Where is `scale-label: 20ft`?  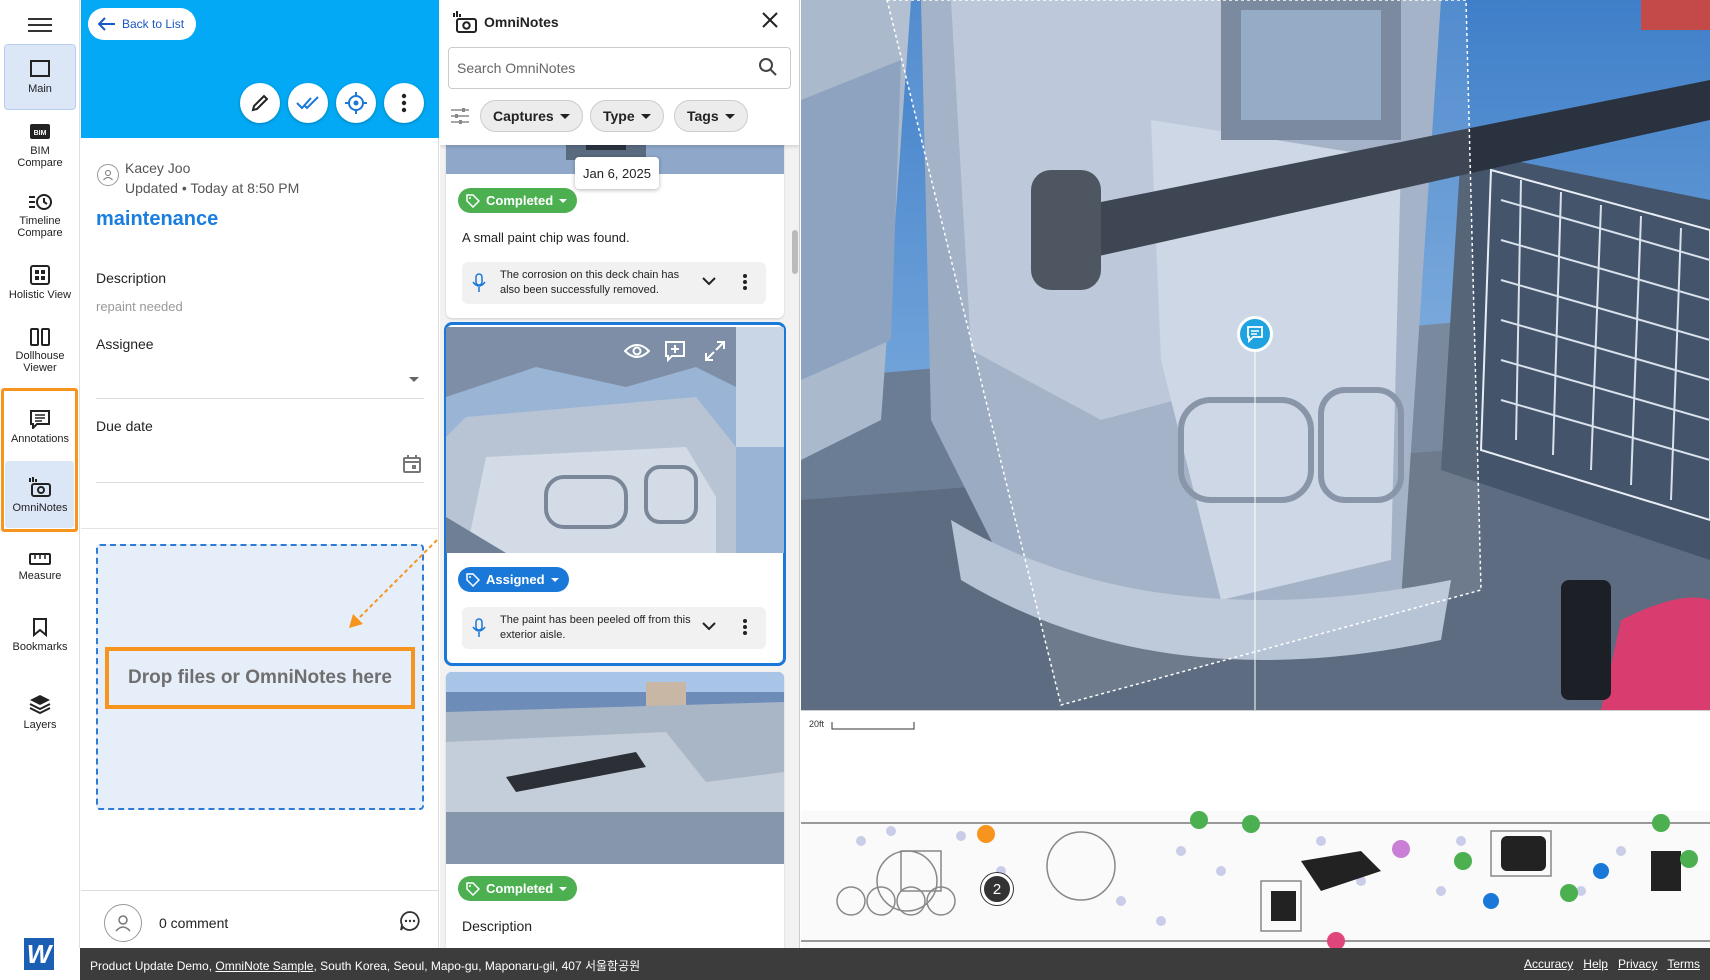
scale-label: 20ft is located at coordinates (817, 724).